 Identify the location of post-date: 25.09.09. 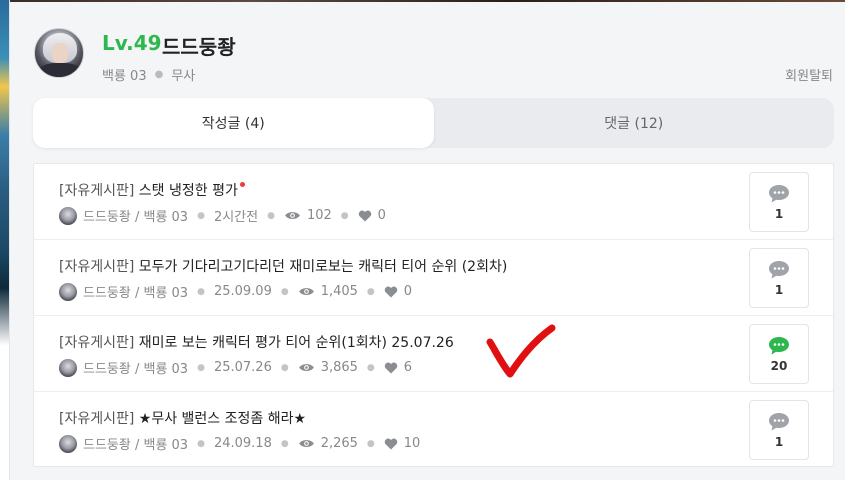
(242, 291).